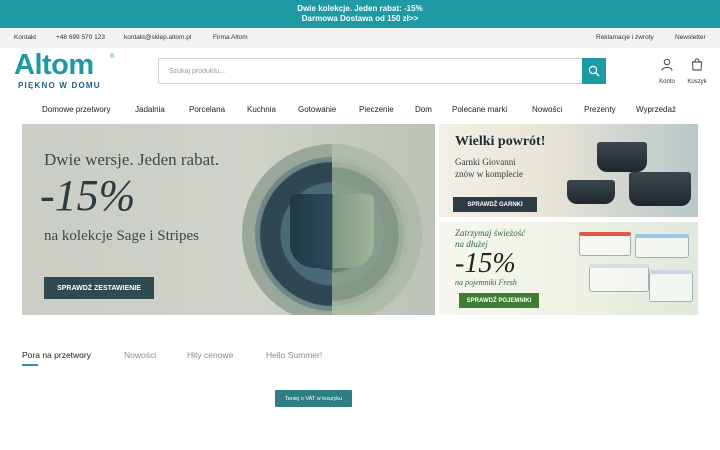 The width and height of the screenshot is (720, 450). What do you see at coordinates (112, 57) in the screenshot?
I see `registered-mark-icon: ®` at bounding box center [112, 57].